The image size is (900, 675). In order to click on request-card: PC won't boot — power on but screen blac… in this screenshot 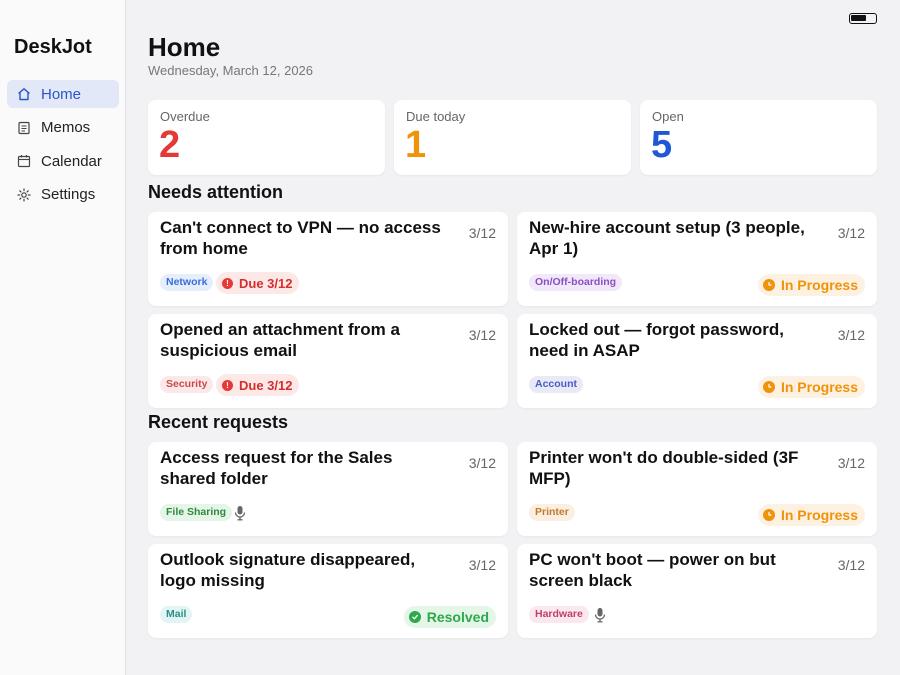, I will do `click(697, 591)`.